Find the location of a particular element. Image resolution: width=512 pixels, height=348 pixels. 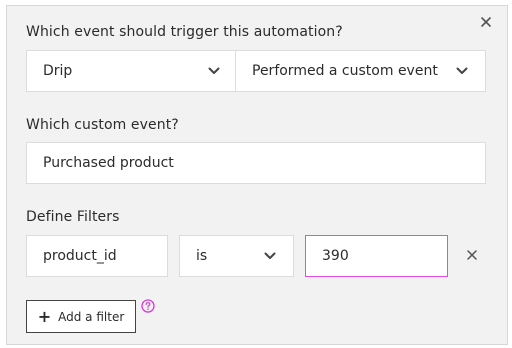

filter-operator-value: is is located at coordinates (202, 256).